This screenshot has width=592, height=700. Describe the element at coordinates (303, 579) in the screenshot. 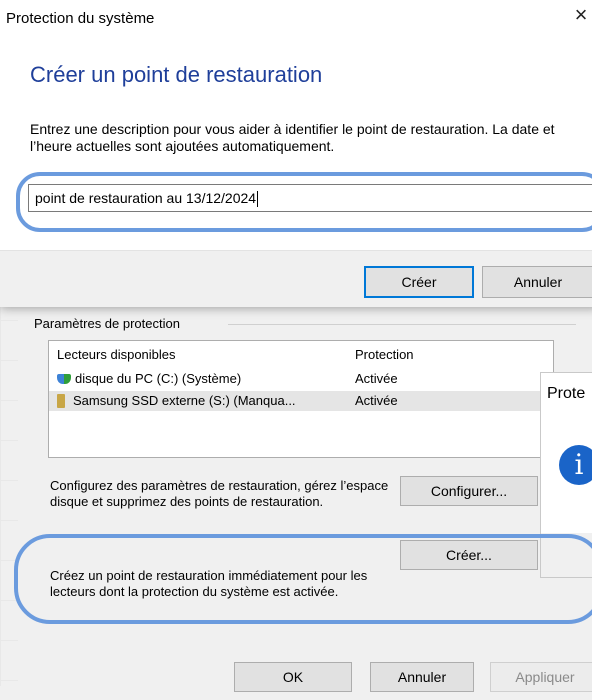

I see `create-section-highlight` at that location.